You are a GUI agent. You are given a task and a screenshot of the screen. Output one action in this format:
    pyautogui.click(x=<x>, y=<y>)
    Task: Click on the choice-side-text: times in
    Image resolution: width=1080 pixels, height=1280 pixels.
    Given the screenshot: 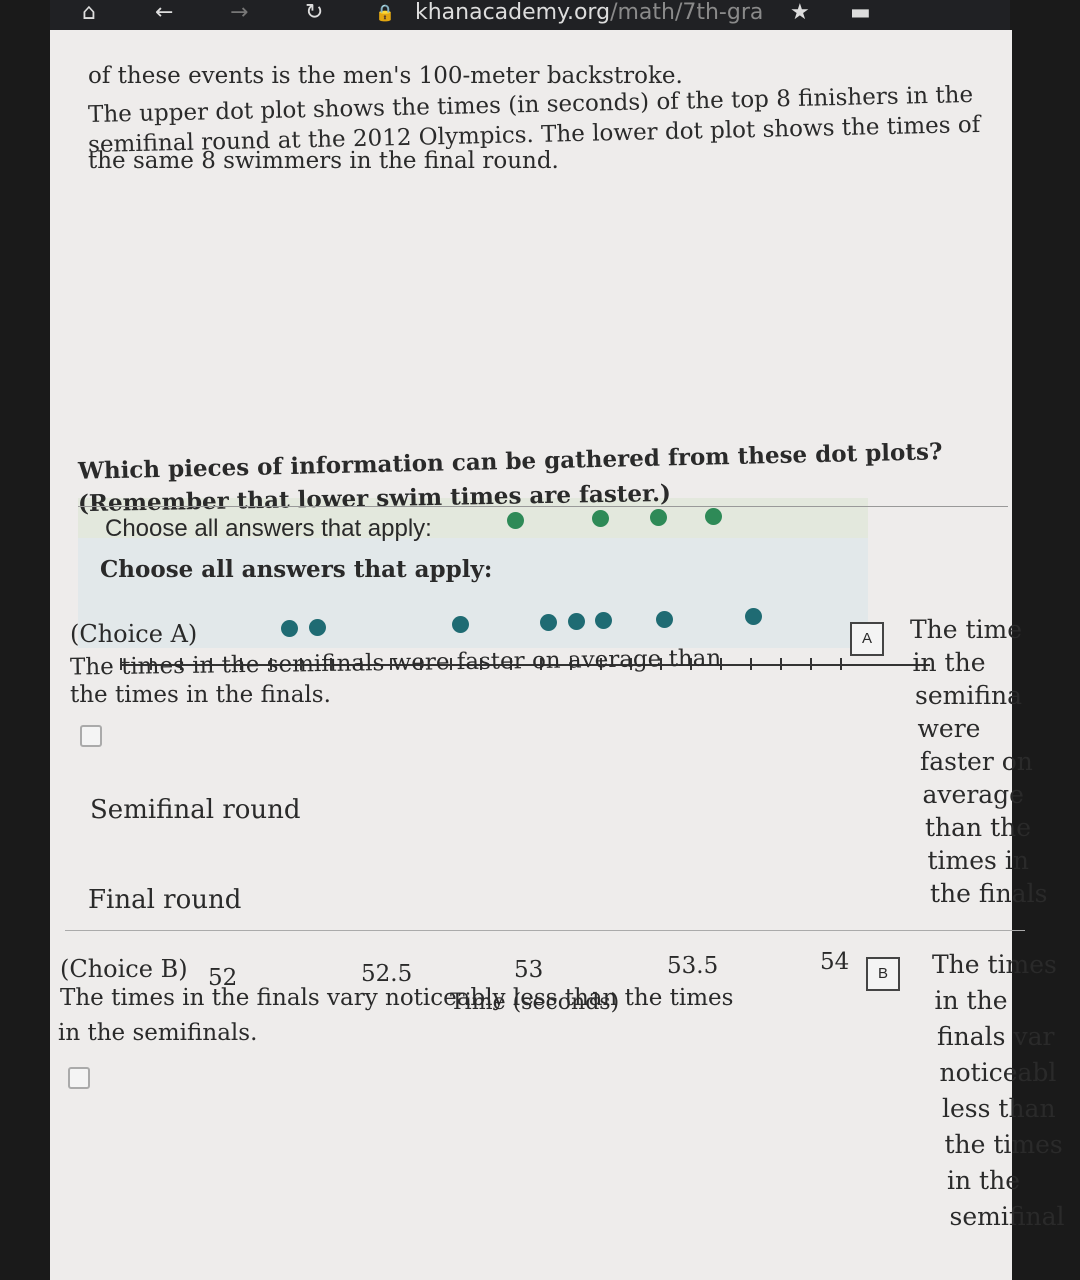 What is the action you would take?
    pyautogui.click(x=978, y=860)
    